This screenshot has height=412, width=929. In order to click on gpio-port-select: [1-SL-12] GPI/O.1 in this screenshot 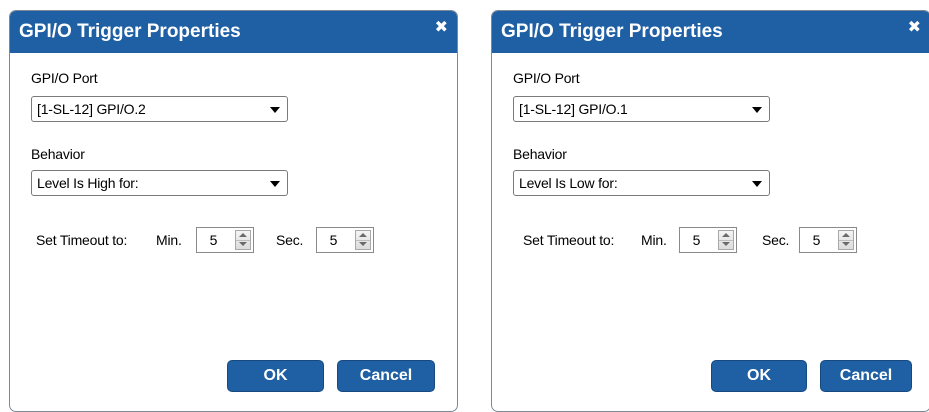, I will do `click(641, 109)`.